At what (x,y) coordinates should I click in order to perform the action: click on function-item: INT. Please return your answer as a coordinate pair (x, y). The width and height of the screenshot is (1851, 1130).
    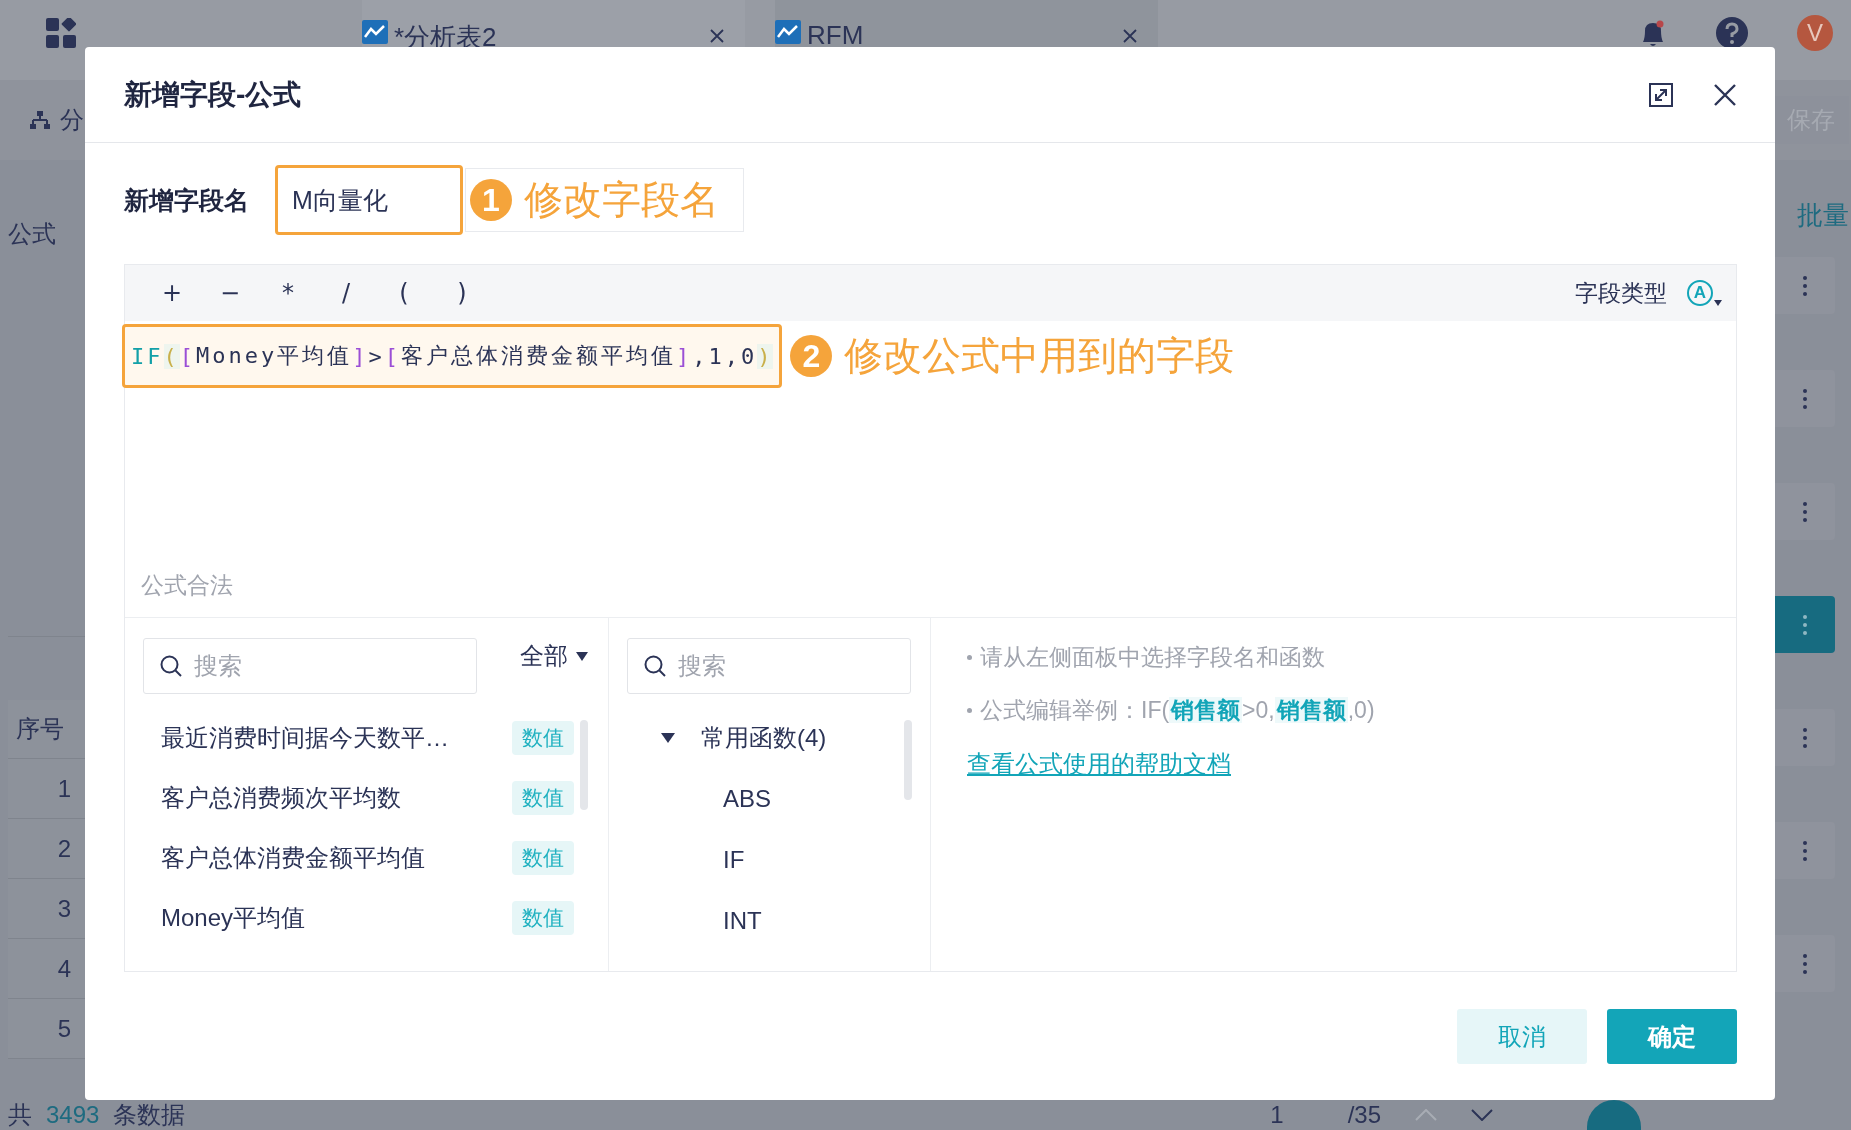
    Looking at the image, I should click on (727, 920).